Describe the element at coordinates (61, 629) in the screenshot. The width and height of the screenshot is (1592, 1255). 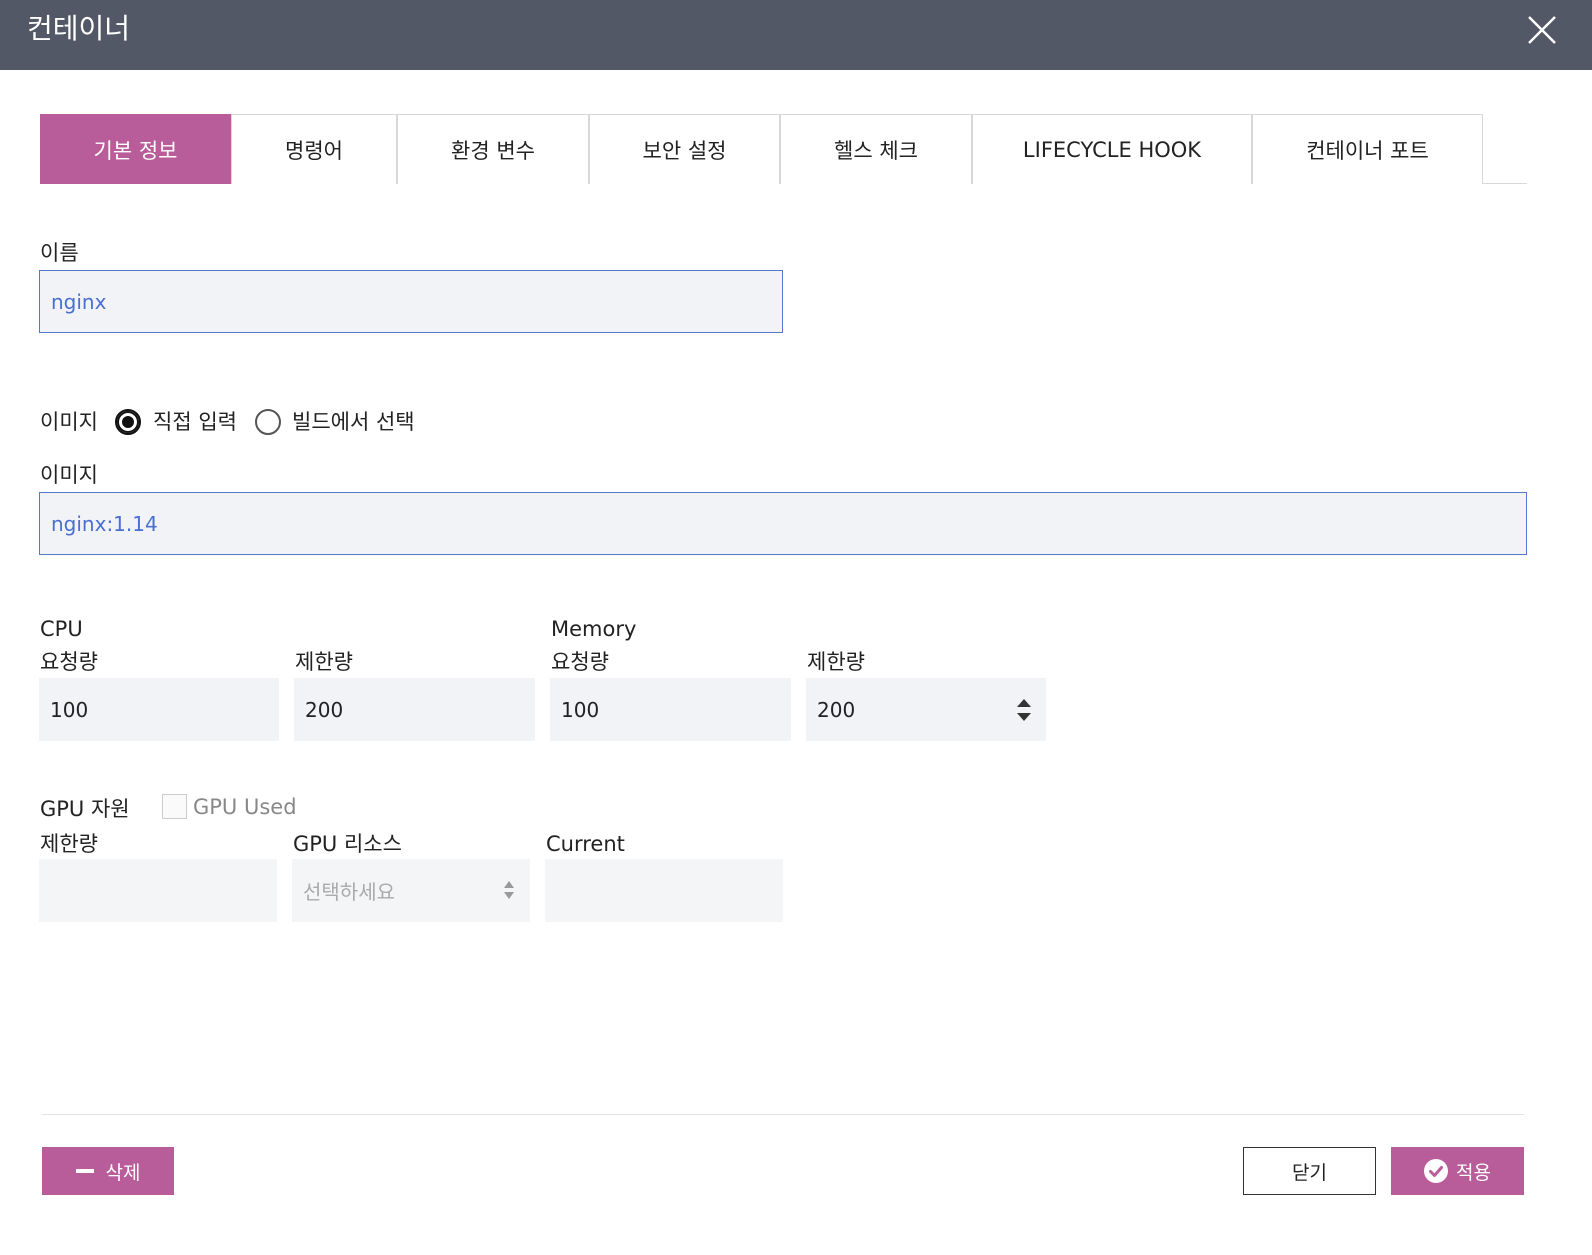
I see `cpu-label: CPU` at that location.